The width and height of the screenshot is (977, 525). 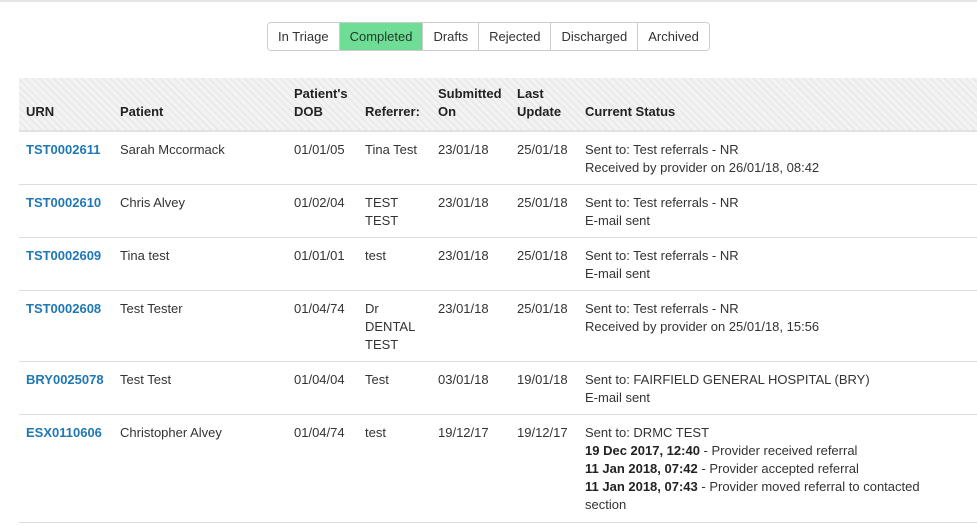 What do you see at coordinates (539, 111) in the screenshot?
I see `column-header-last-update-line2: Update` at bounding box center [539, 111].